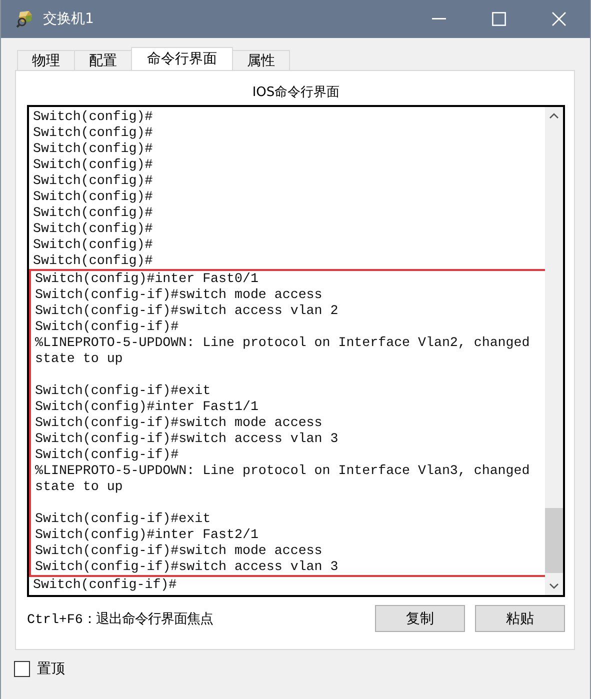 This screenshot has width=591, height=699. Describe the element at coordinates (68, 19) in the screenshot. I see `window-title: 交换机1` at that location.